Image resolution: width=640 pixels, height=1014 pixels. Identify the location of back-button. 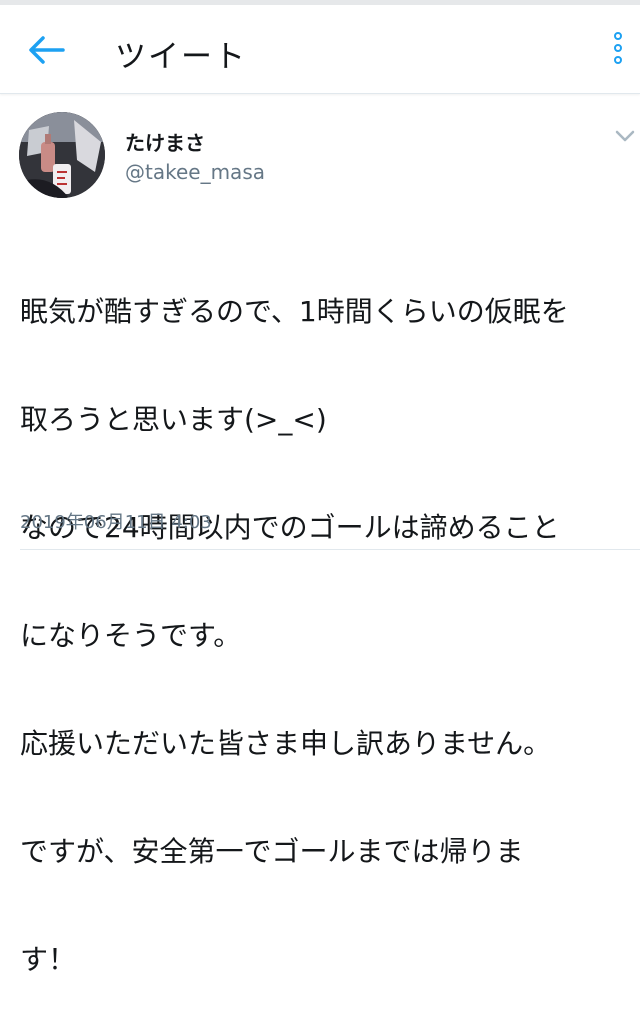
(46, 50).